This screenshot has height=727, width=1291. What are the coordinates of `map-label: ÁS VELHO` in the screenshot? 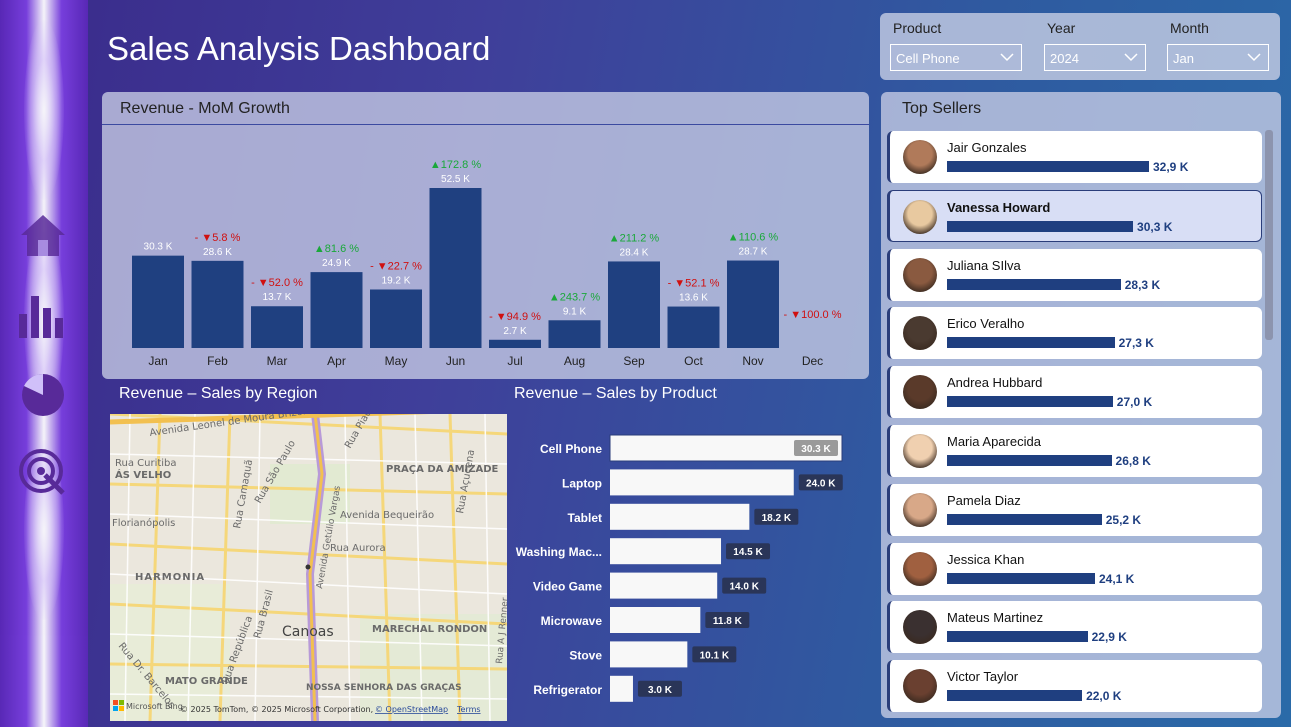 It's located at (143, 474).